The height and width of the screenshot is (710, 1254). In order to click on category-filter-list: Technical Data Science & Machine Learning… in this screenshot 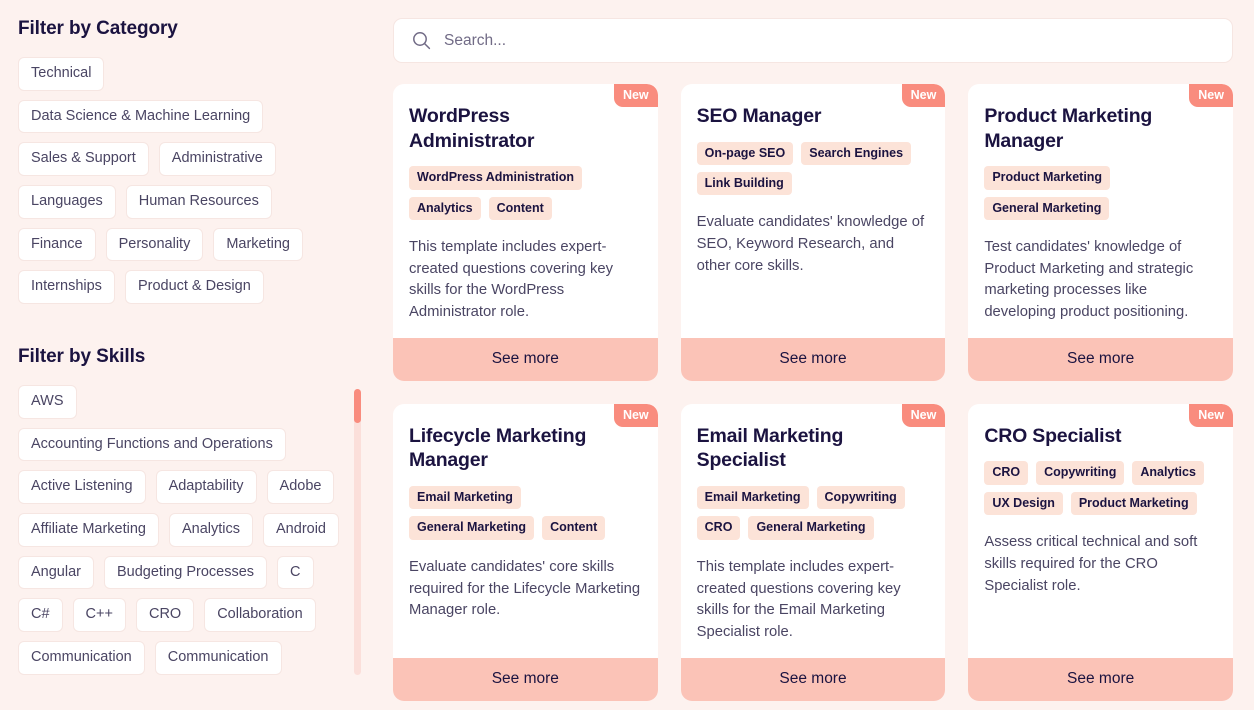, I will do `click(179, 181)`.